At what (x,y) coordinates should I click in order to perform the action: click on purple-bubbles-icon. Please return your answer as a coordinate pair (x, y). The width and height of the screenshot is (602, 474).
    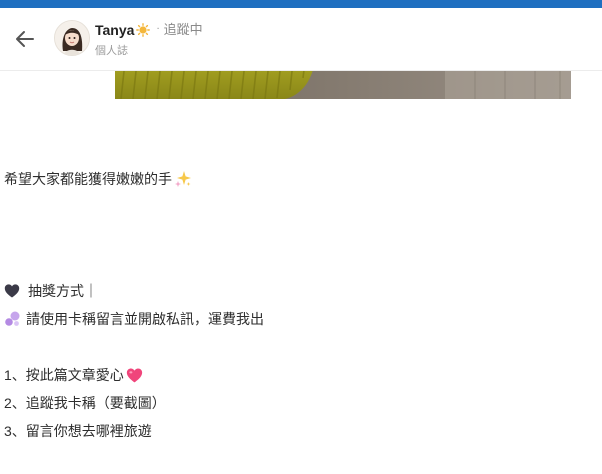
    Looking at the image, I should click on (12, 318).